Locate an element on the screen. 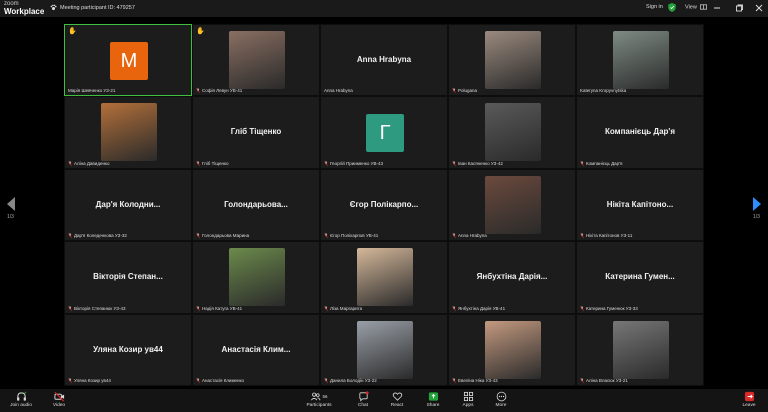 This screenshot has width=768, height=412. participant-name: Софія Левун УВ-41 is located at coordinates (222, 91).